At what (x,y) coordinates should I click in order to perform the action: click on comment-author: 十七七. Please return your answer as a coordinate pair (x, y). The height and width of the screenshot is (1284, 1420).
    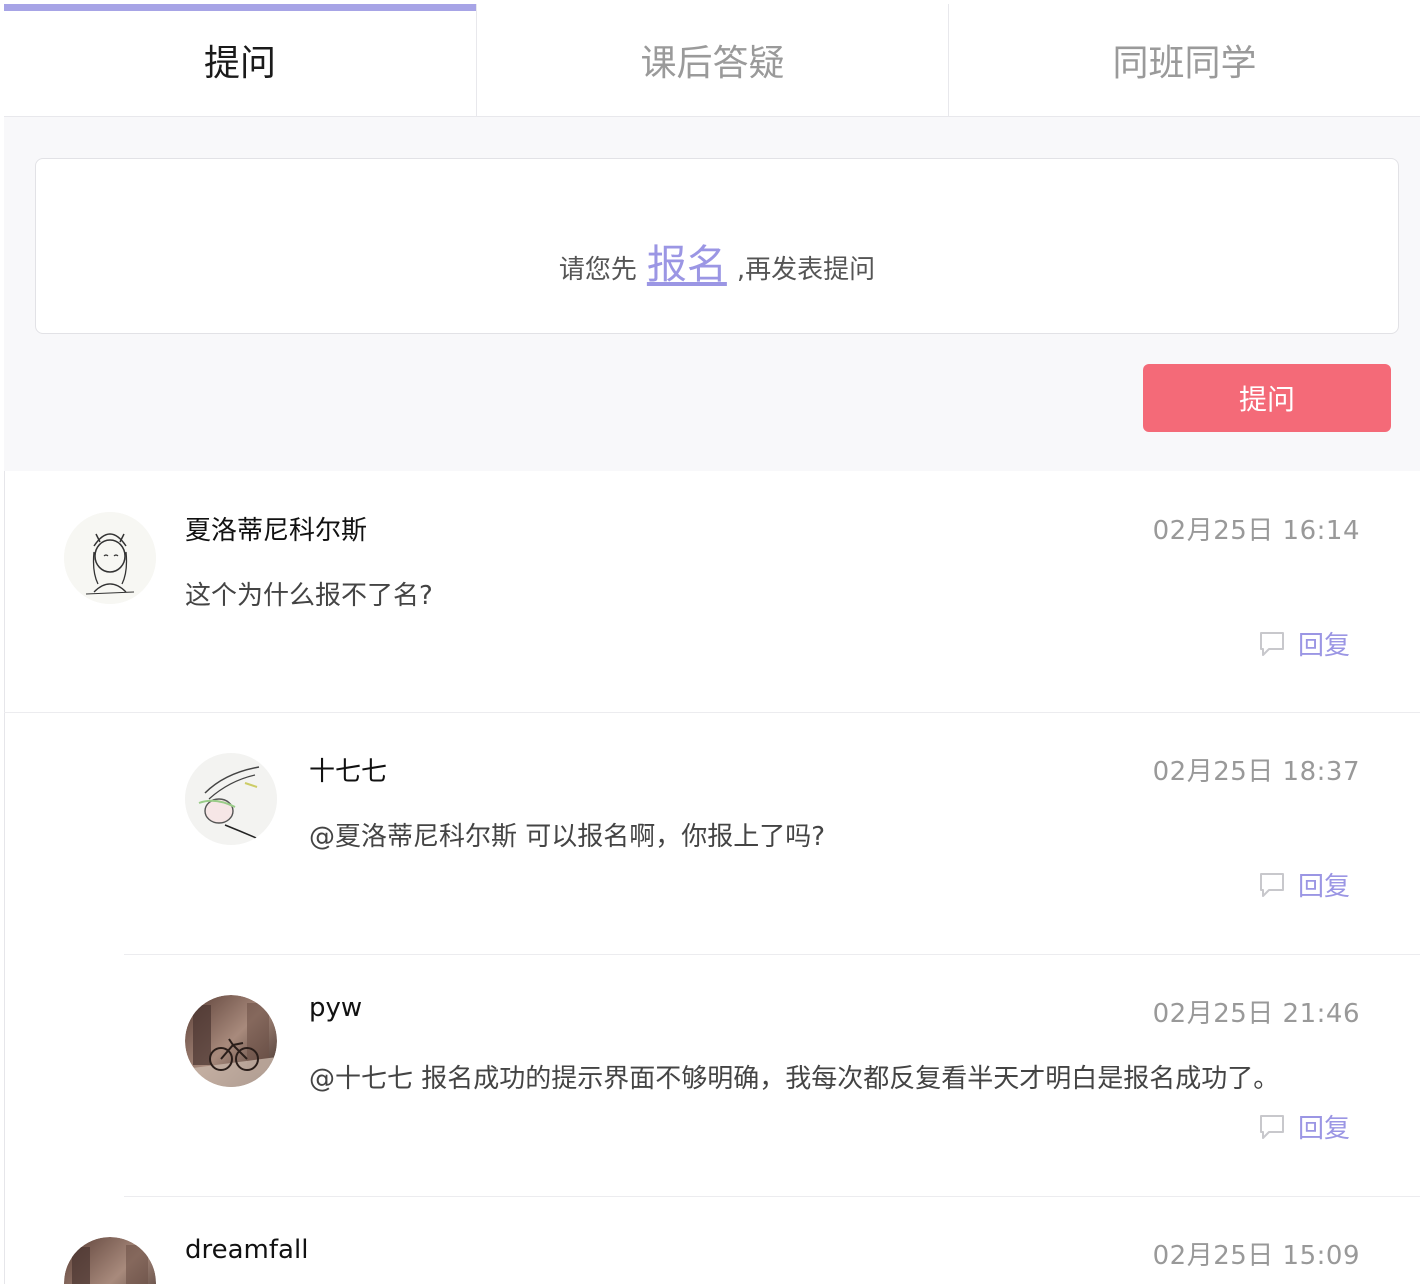
    Looking at the image, I should click on (348, 769).